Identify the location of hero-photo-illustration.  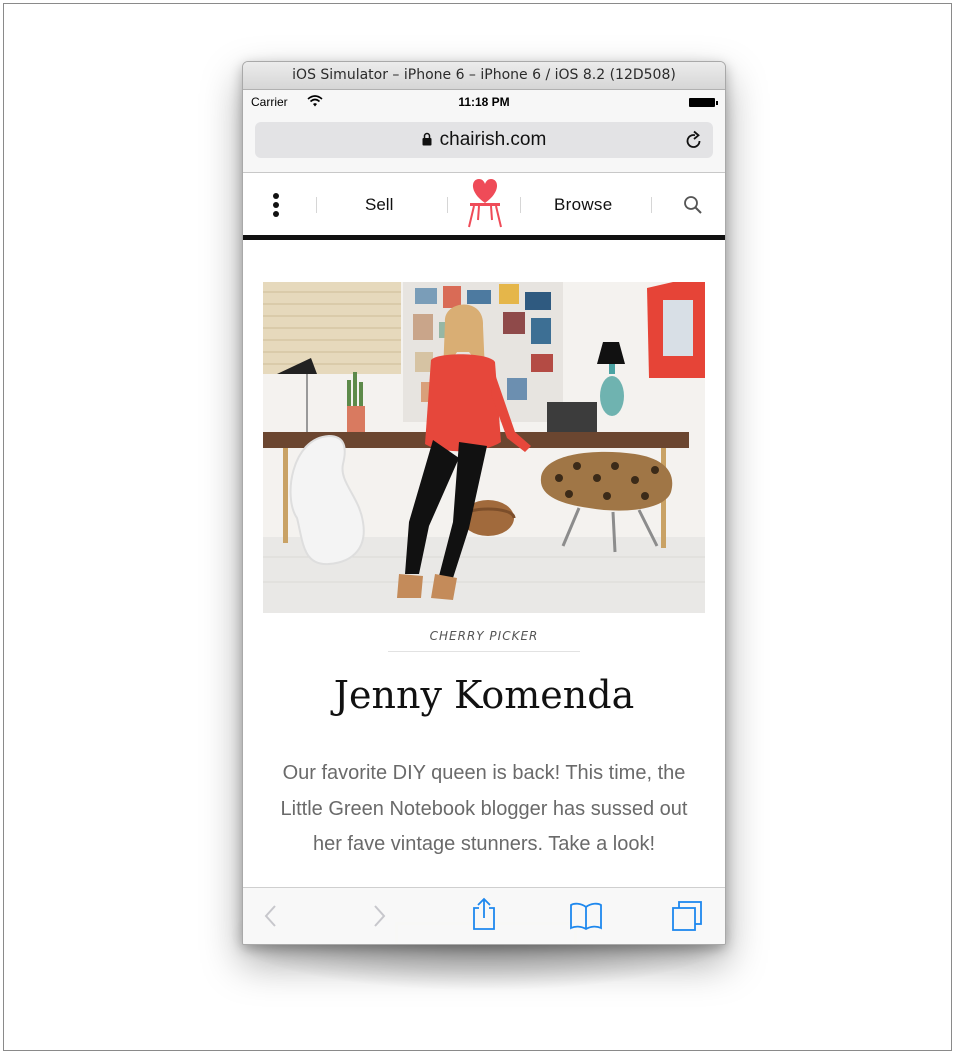
(484, 447).